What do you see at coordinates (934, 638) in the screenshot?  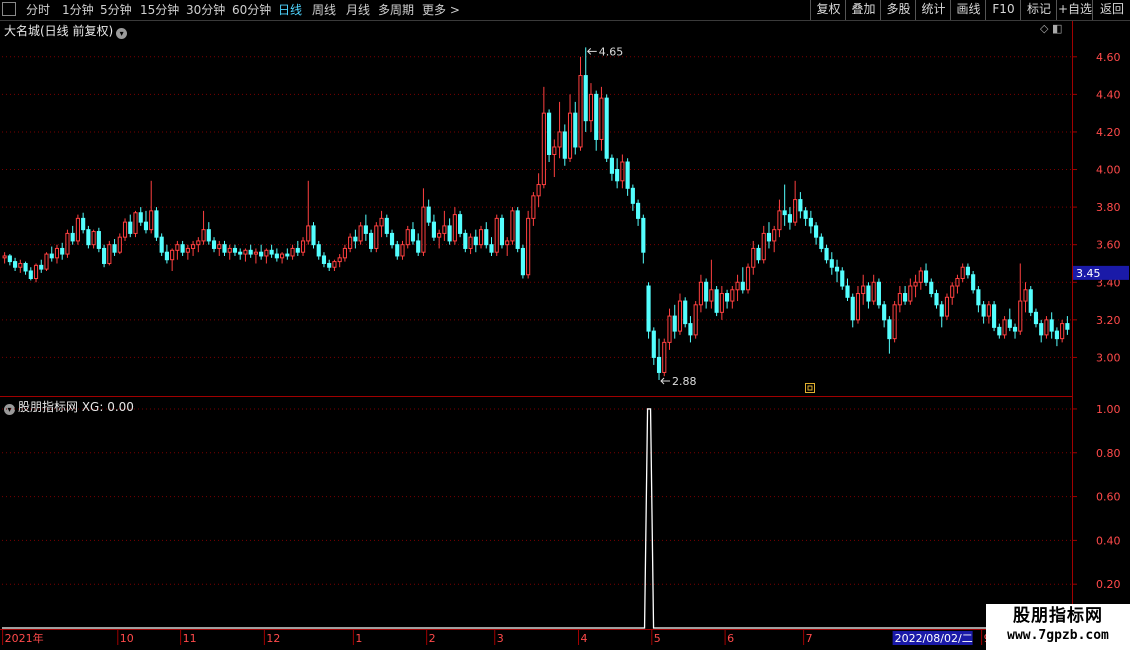 I see `time-cursor-label: 2022/08/02/二` at bounding box center [934, 638].